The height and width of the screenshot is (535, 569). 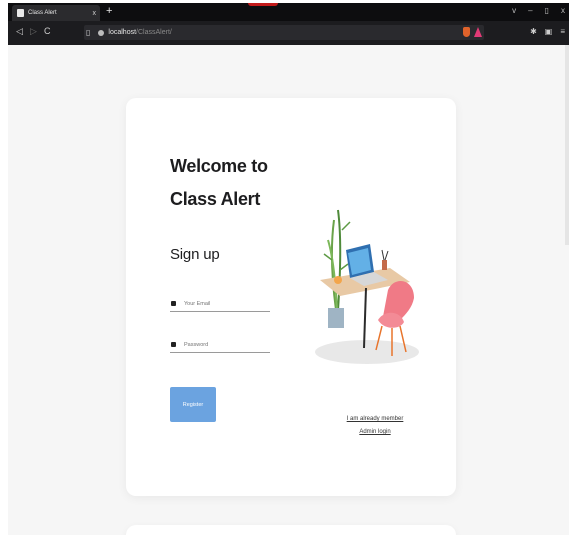 I want to click on tab-search-icon: v, so click(x=514, y=10).